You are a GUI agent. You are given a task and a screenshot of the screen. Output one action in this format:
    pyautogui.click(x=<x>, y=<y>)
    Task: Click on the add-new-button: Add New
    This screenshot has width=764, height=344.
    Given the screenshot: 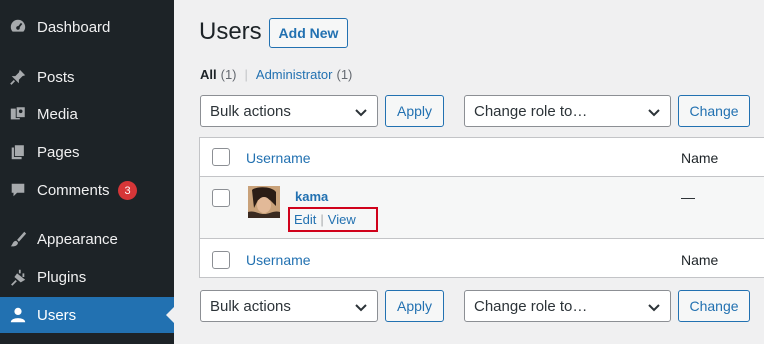 What is the action you would take?
    pyautogui.click(x=308, y=33)
    